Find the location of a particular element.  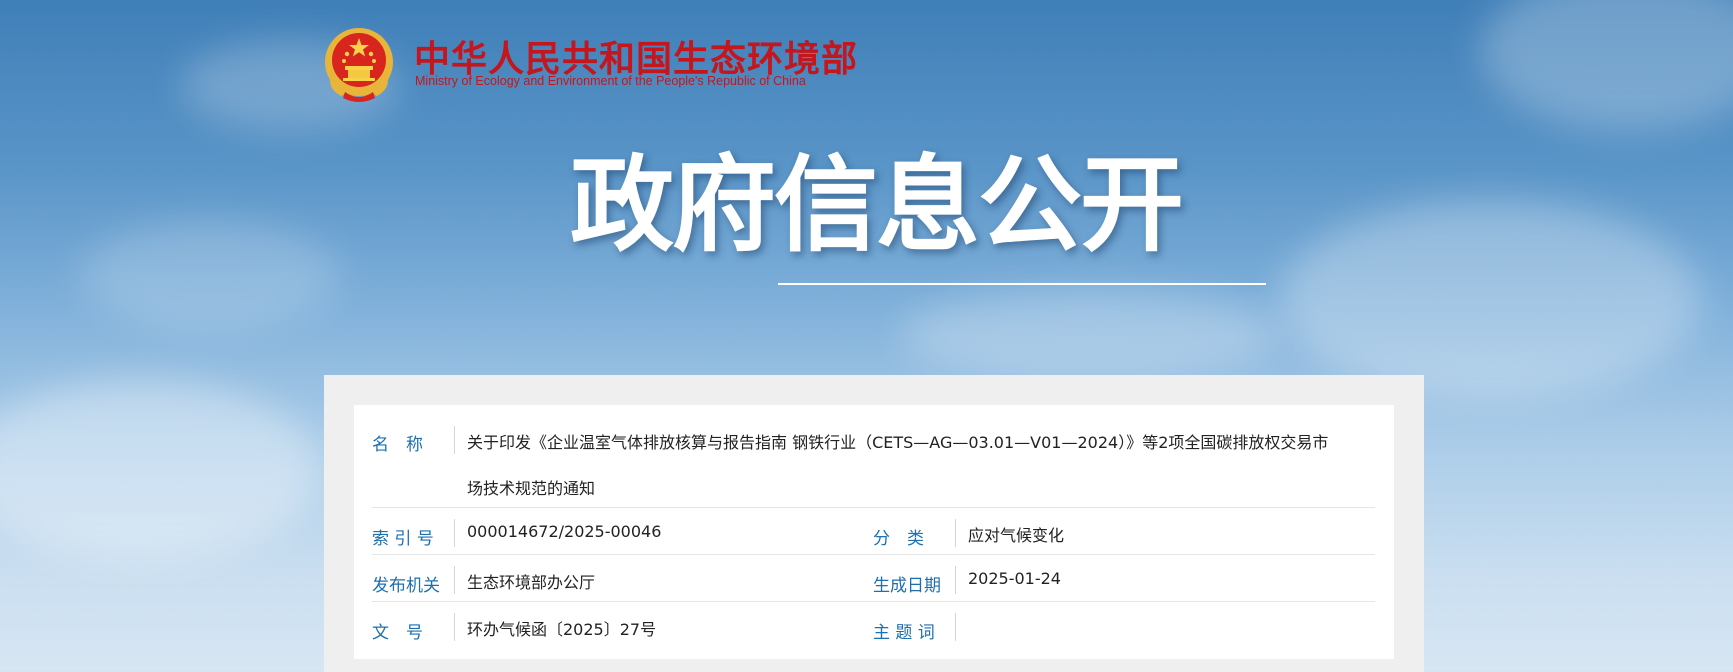

index-label: 索 引 号 is located at coordinates (403, 539).